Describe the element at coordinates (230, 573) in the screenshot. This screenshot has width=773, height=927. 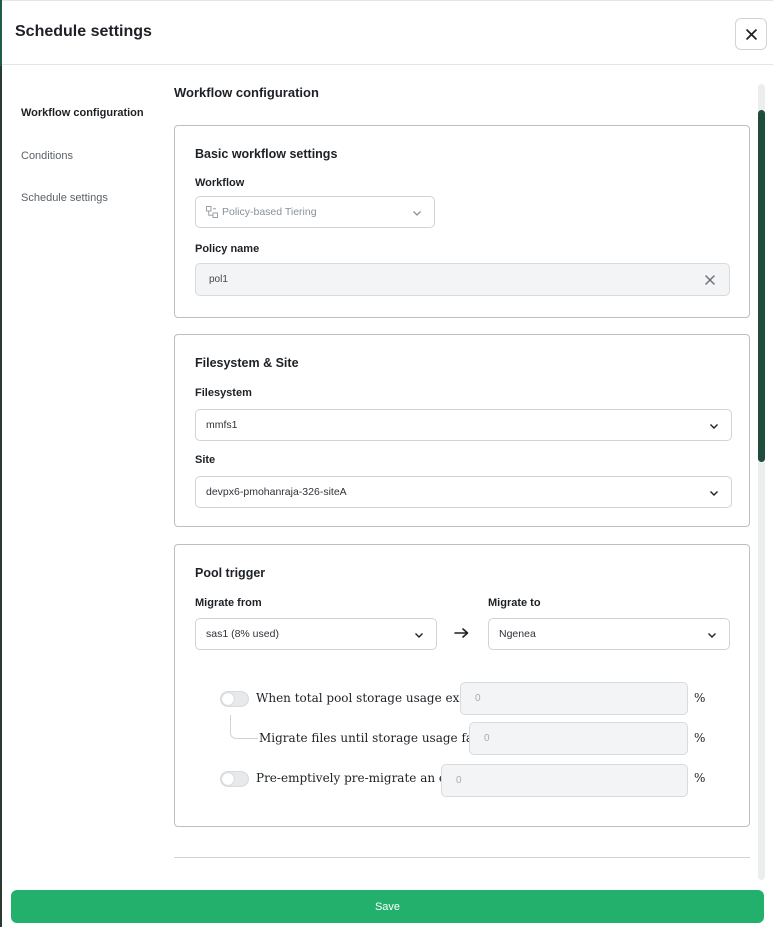
I see `card-title: Pool trigger` at that location.